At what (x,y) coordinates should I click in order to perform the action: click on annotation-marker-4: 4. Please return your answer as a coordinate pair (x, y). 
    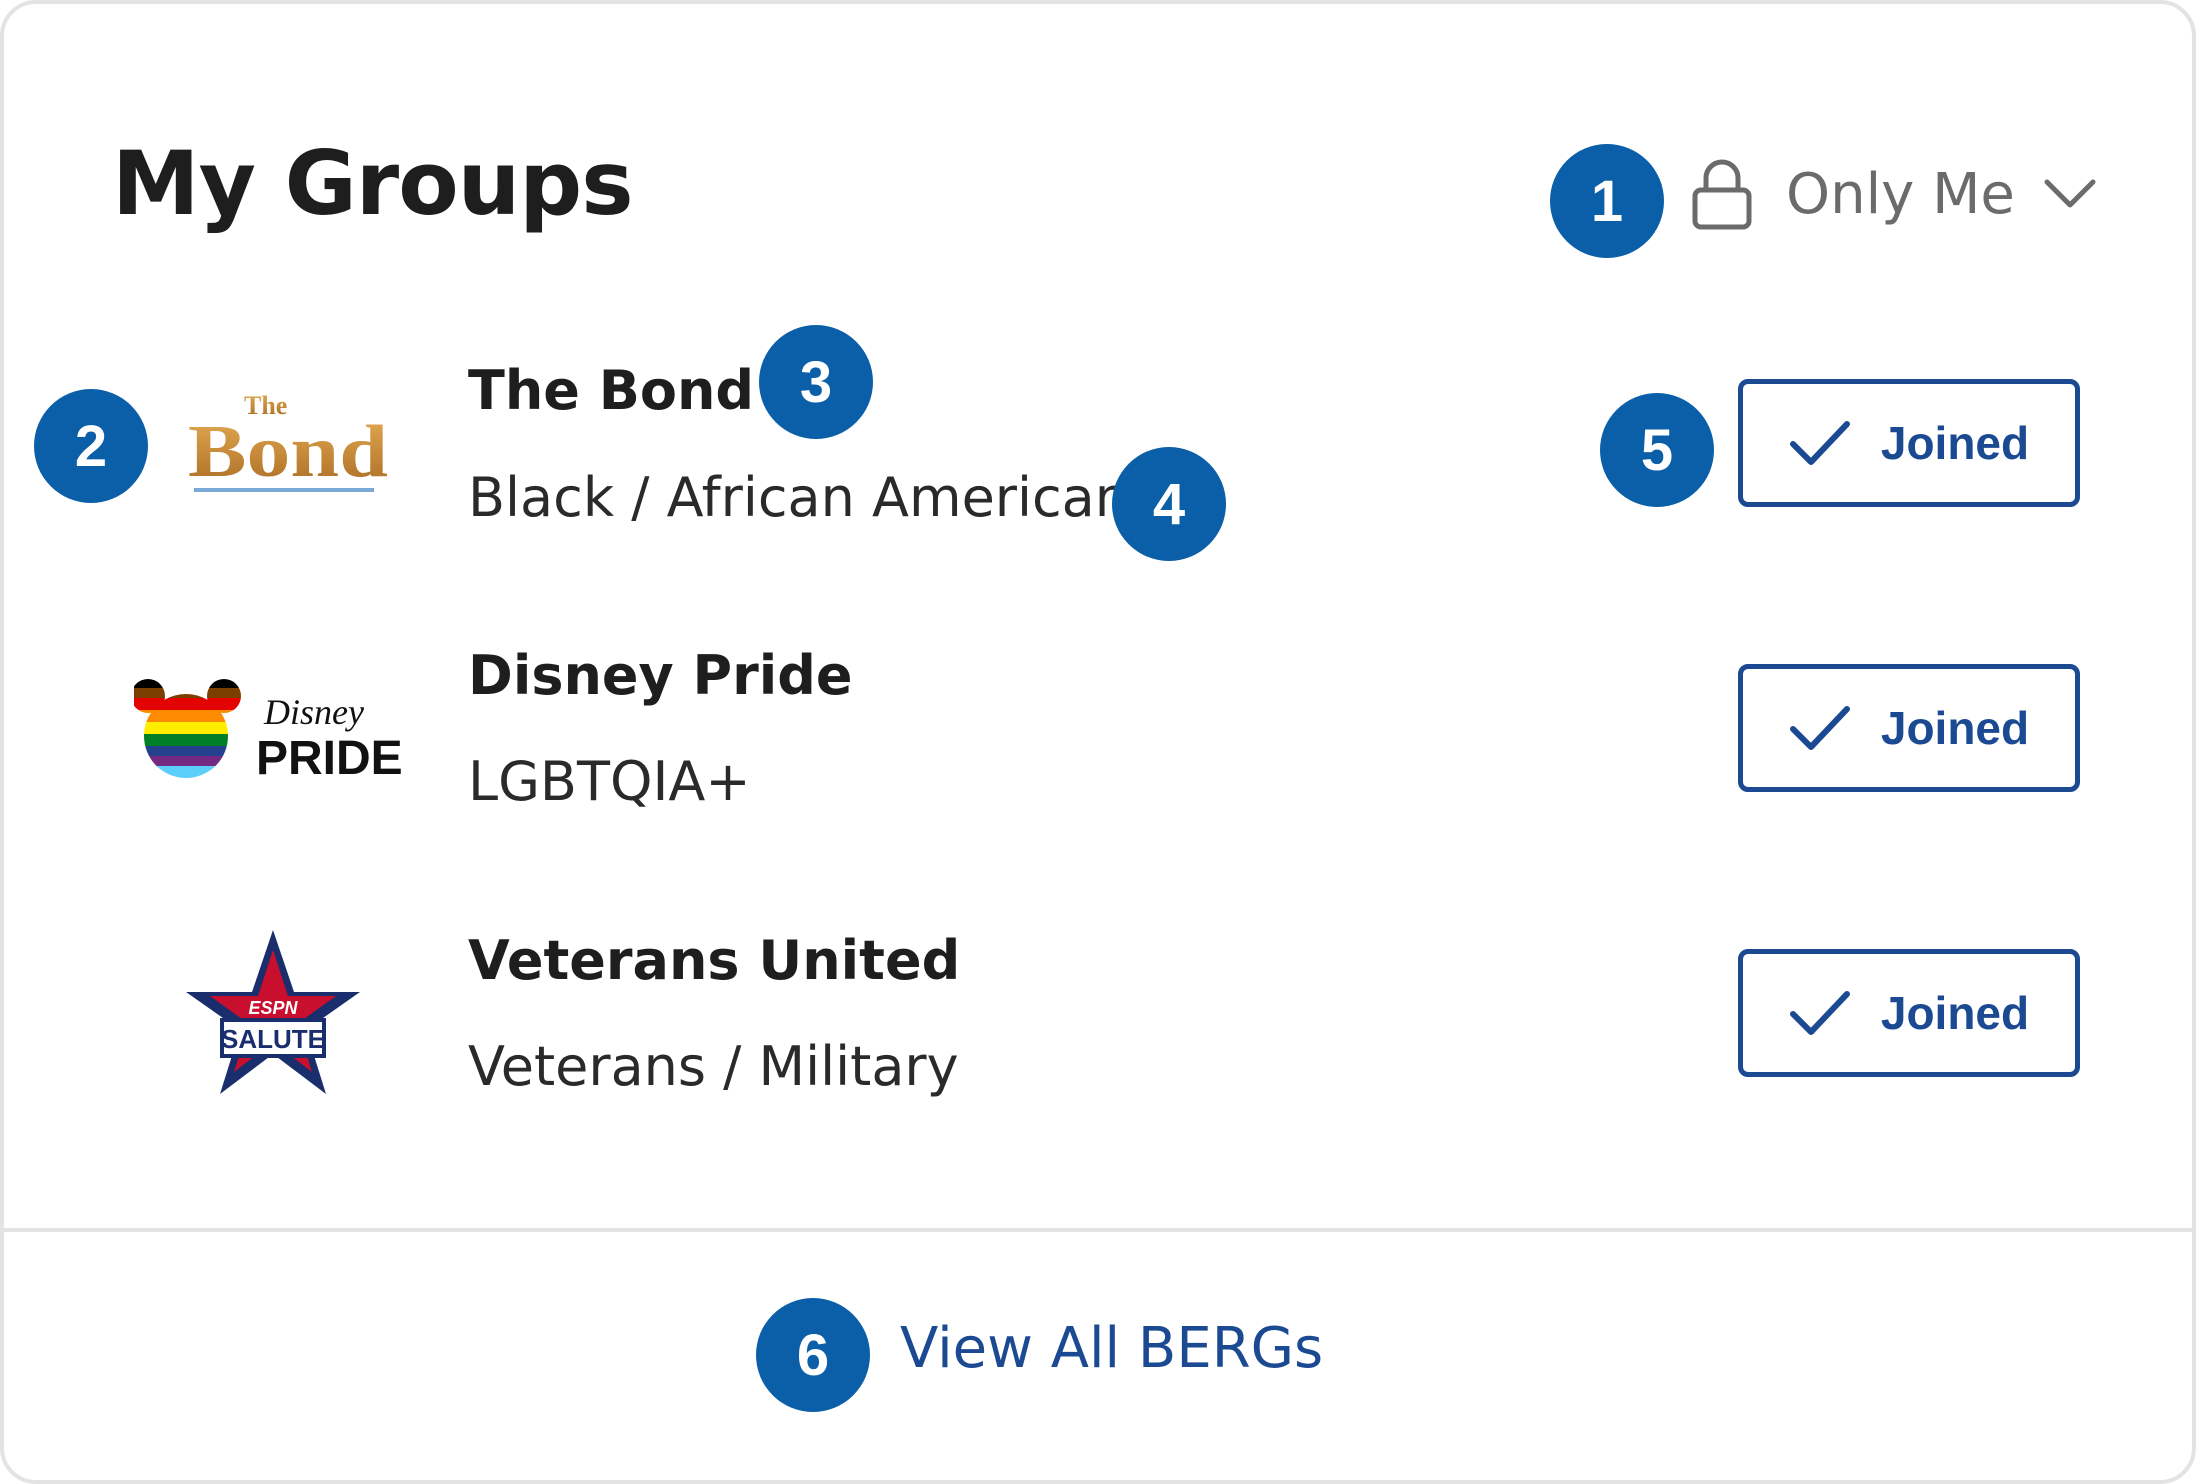
    Looking at the image, I should click on (1169, 504).